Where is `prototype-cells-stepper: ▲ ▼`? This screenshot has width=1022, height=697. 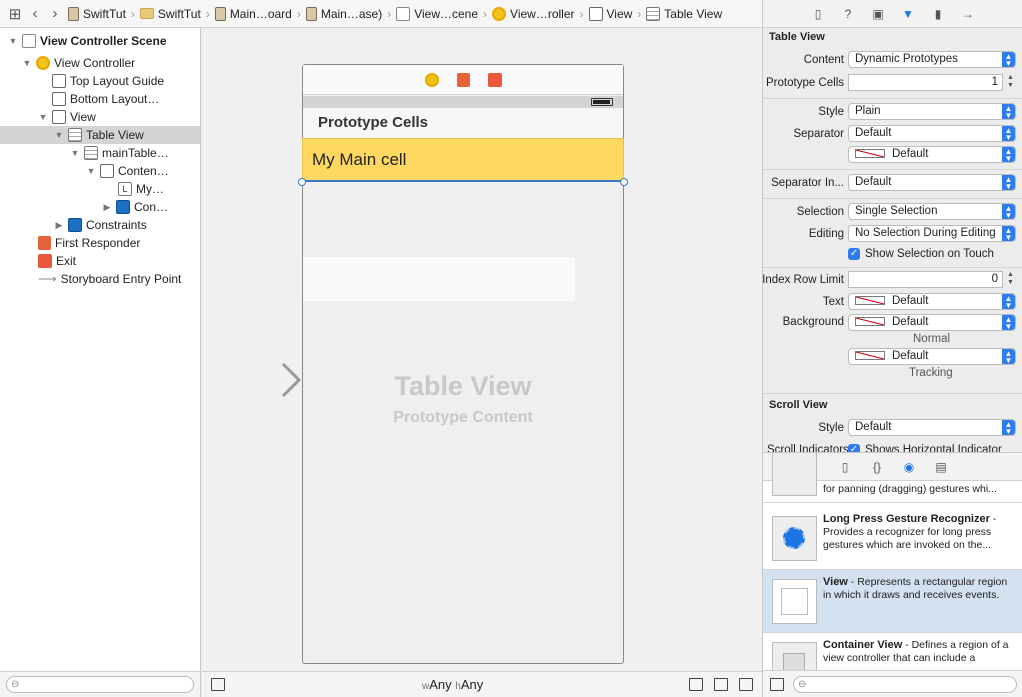 prototype-cells-stepper: ▲ ▼ is located at coordinates (1010, 82).